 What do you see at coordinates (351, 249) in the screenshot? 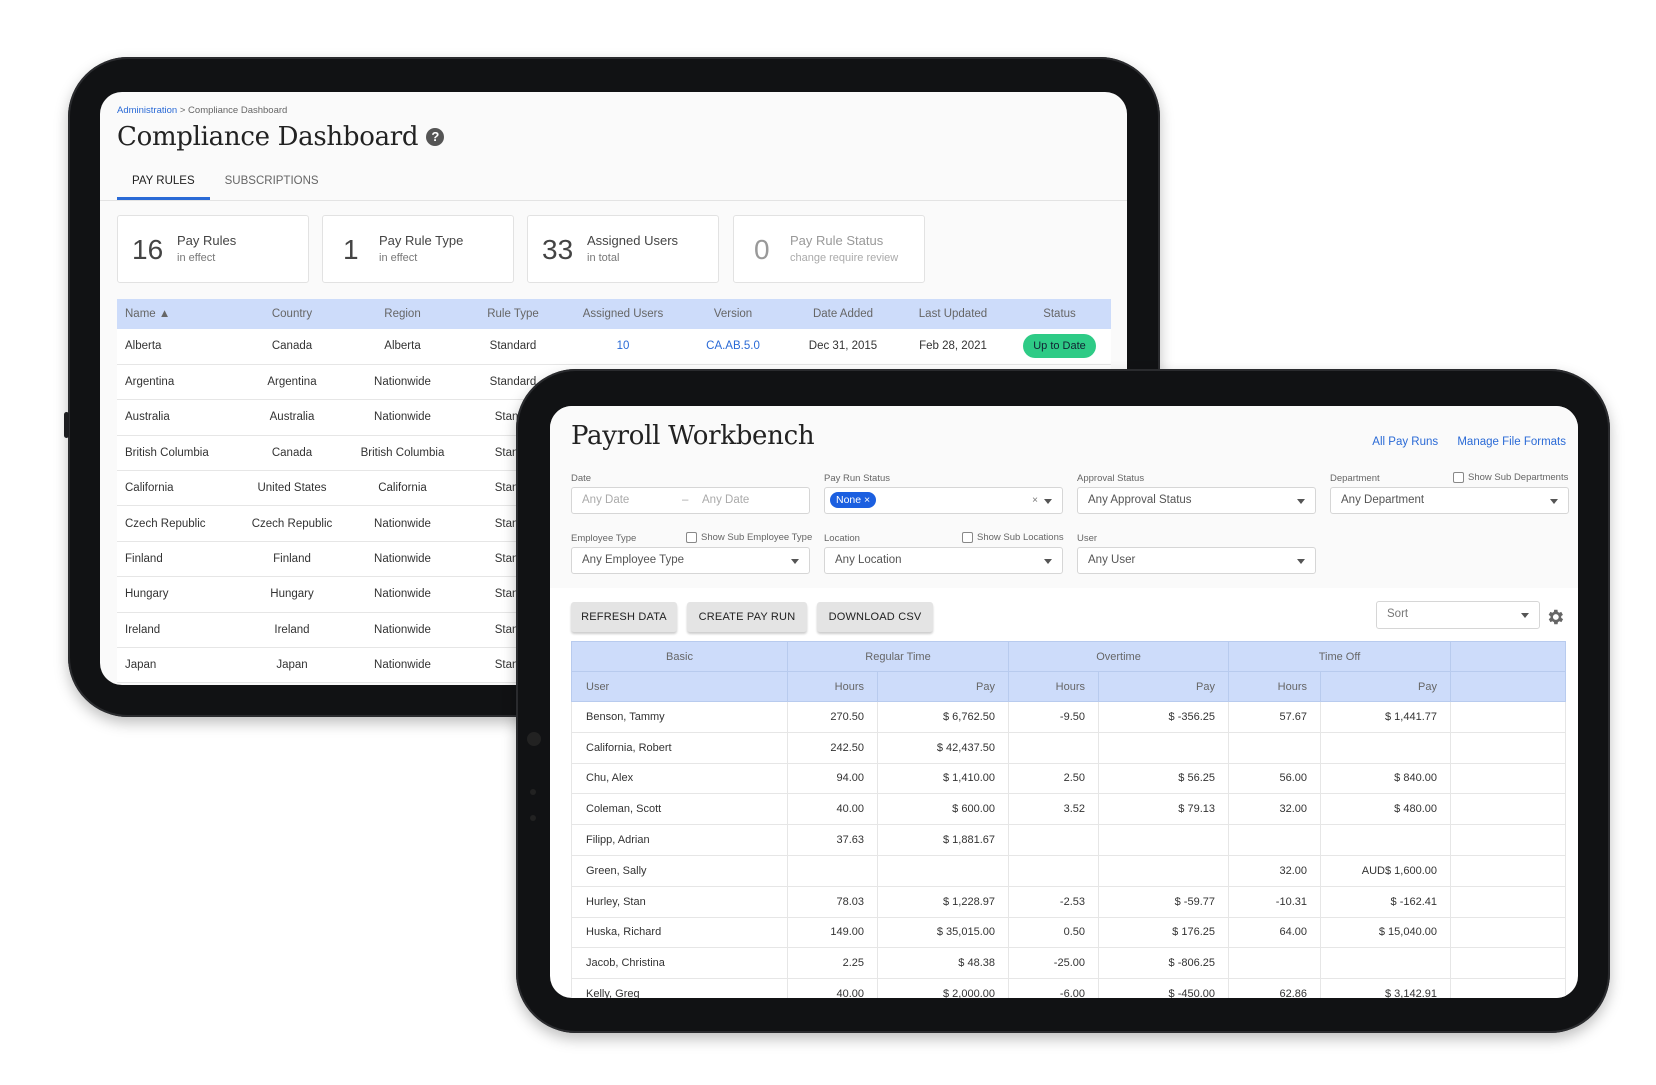
I see `stat-value: 1` at bounding box center [351, 249].